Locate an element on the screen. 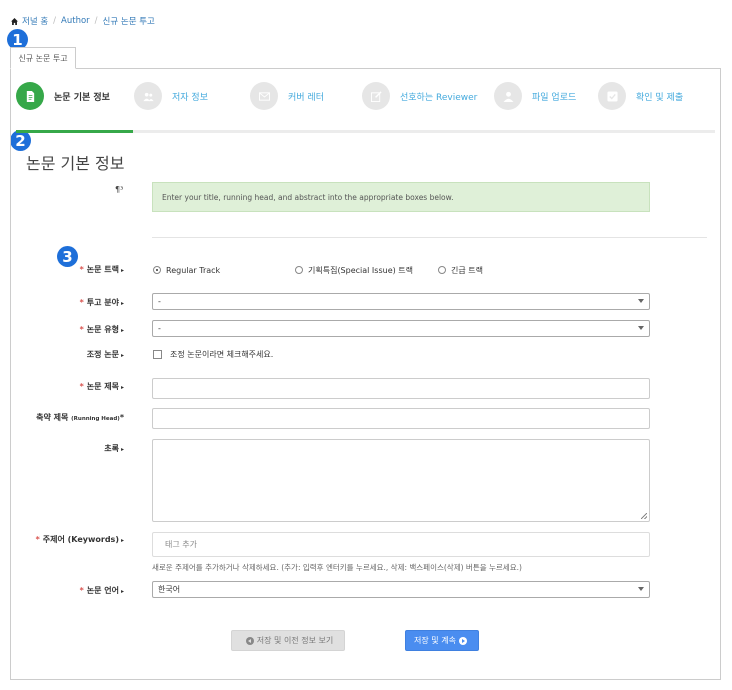 The width and height of the screenshot is (732, 690). breadcrumb-home-link: 저널 홈 is located at coordinates (35, 21).